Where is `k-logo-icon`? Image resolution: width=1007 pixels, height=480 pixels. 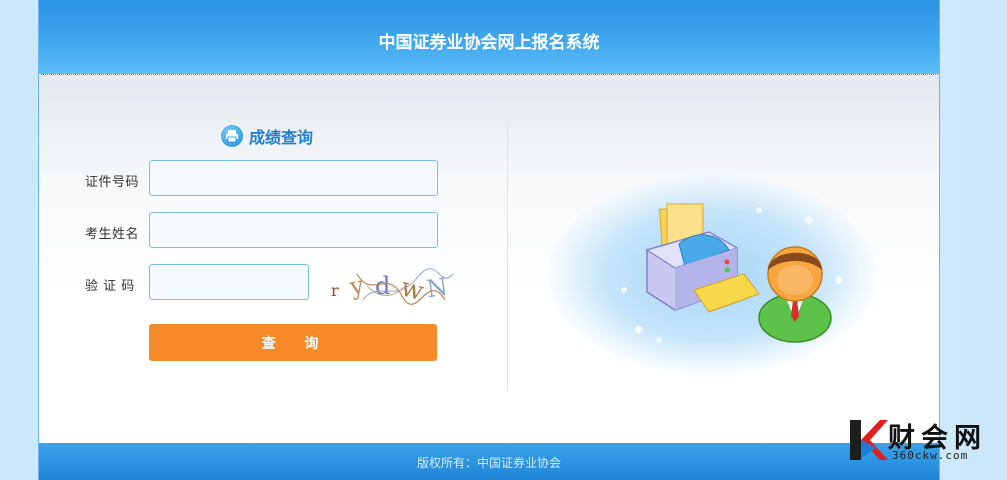
k-logo-icon is located at coordinates (869, 440).